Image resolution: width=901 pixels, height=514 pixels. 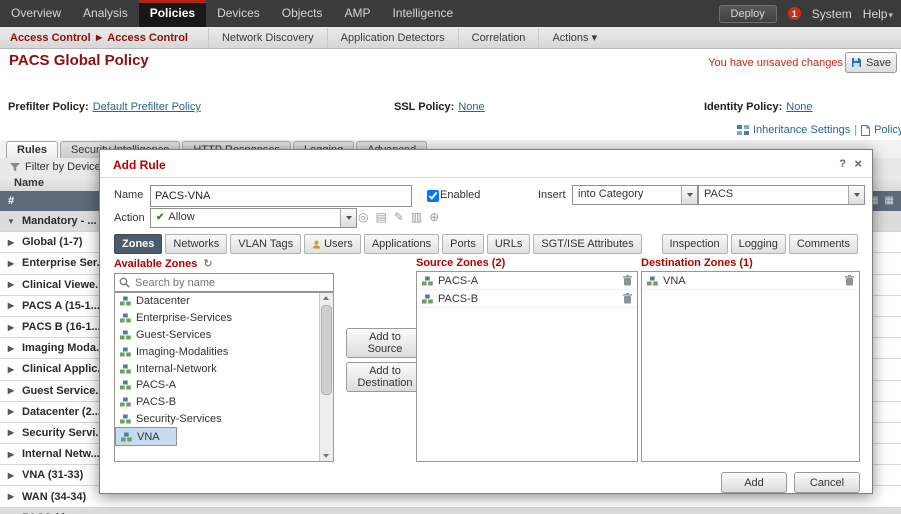 What do you see at coordinates (858, 163) in the screenshot?
I see `close-icon: ×` at bounding box center [858, 163].